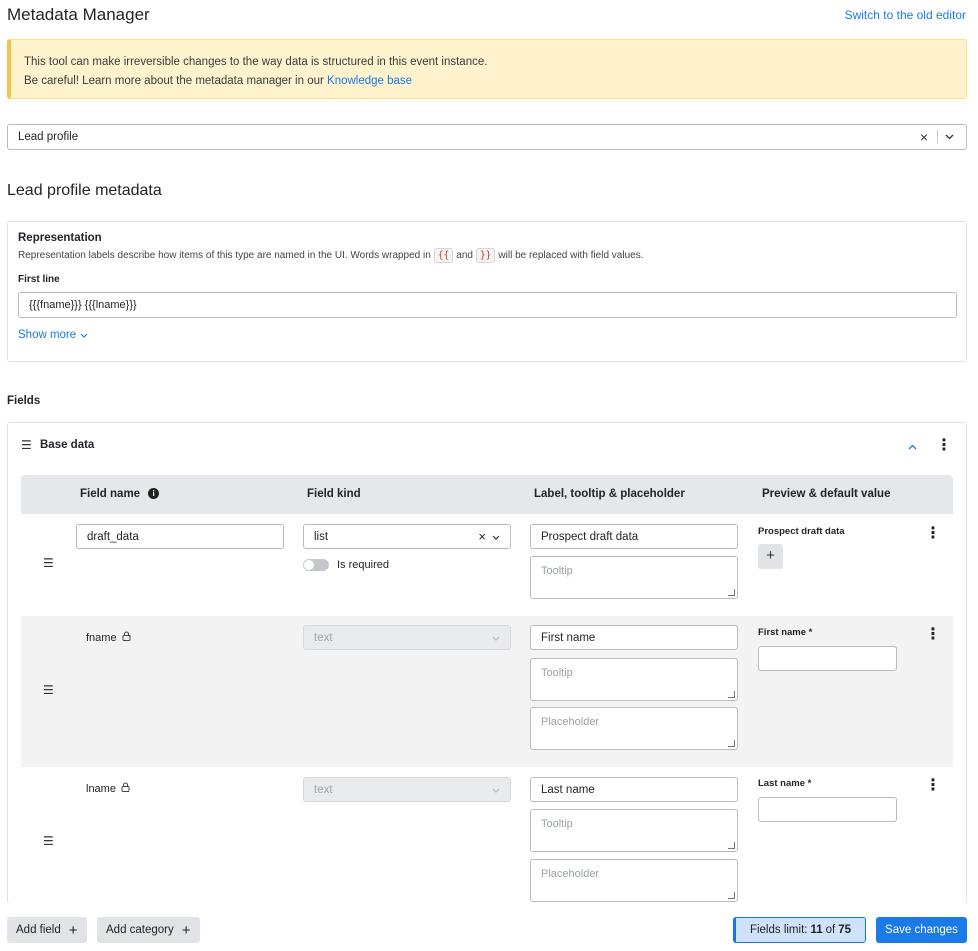 The height and width of the screenshot is (951, 978). Describe the element at coordinates (140, 930) in the screenshot. I see `add-category-label: Add category` at that location.